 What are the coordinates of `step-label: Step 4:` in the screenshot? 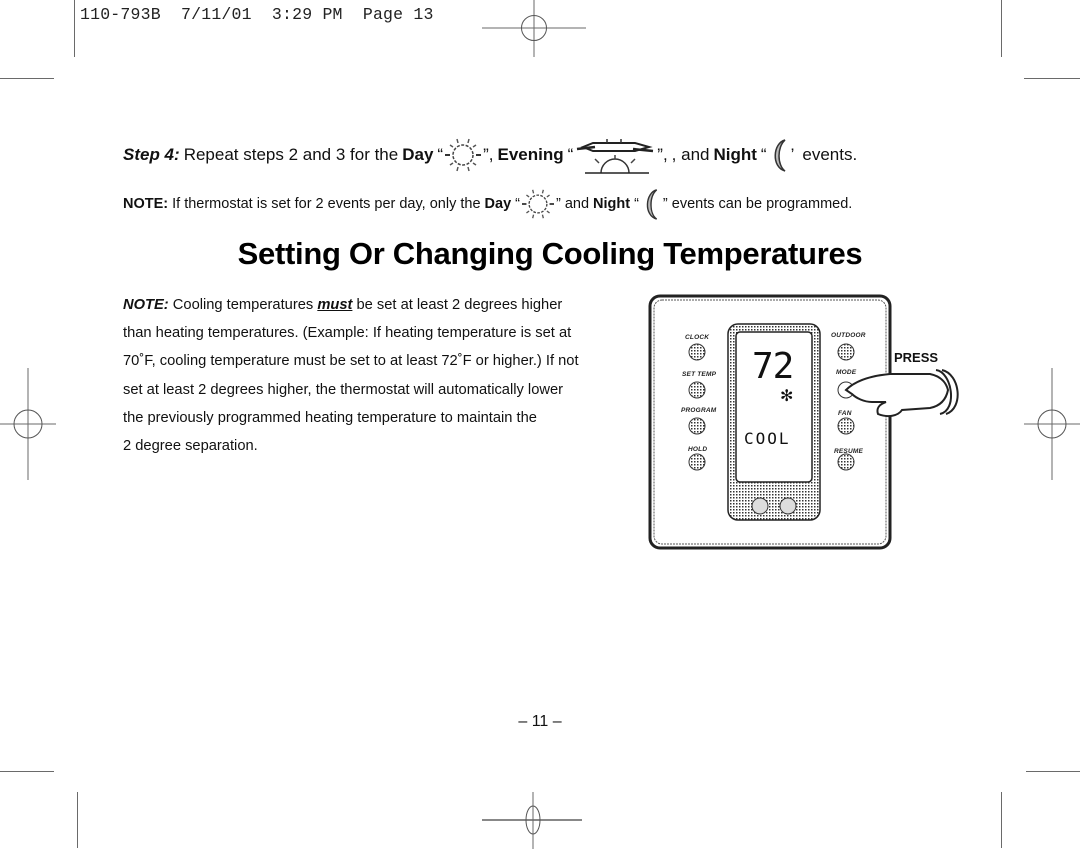 It's located at (151, 154).